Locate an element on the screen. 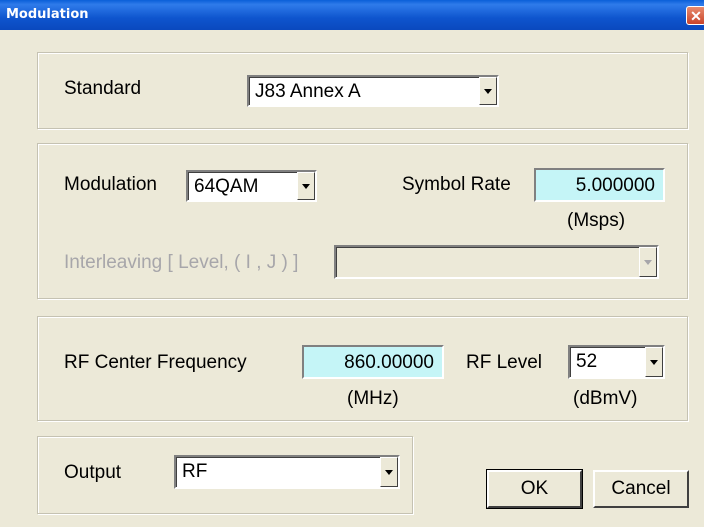  rf-level-value: 52 is located at coordinates (587, 361).